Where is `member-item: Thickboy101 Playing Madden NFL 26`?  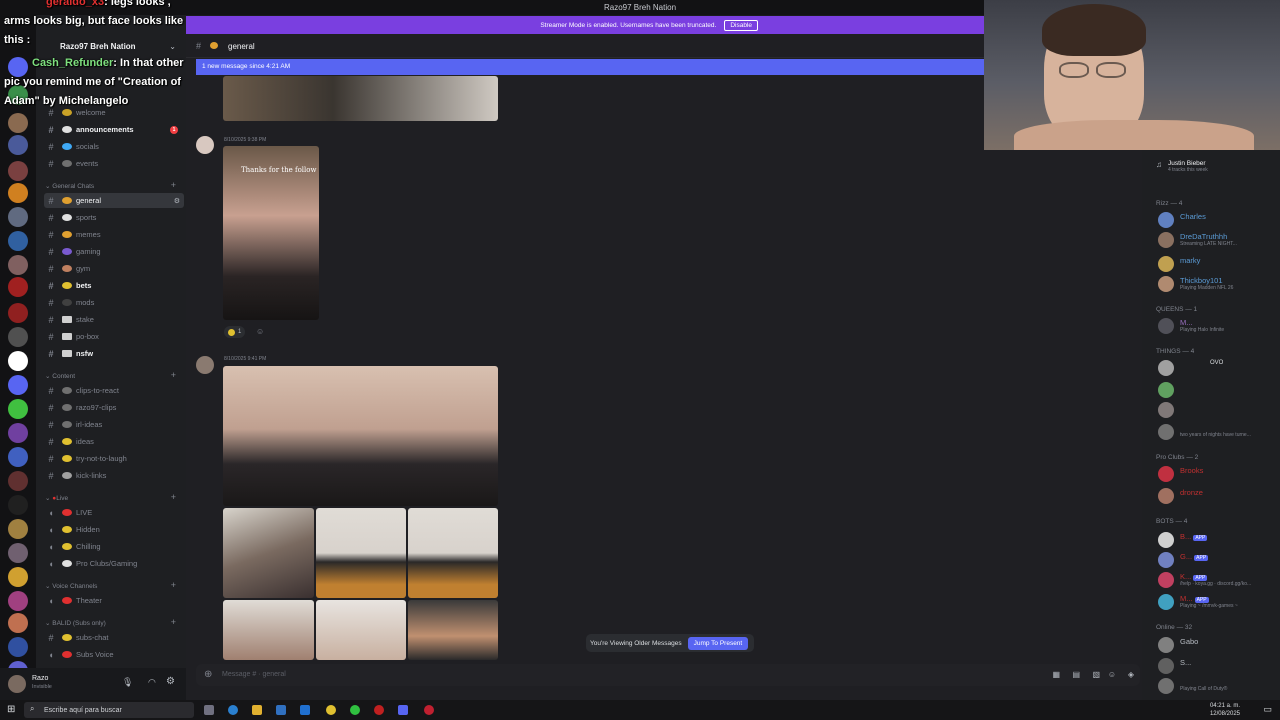 member-item: Thickboy101 Playing Madden NFL 26 is located at coordinates (1195, 284).